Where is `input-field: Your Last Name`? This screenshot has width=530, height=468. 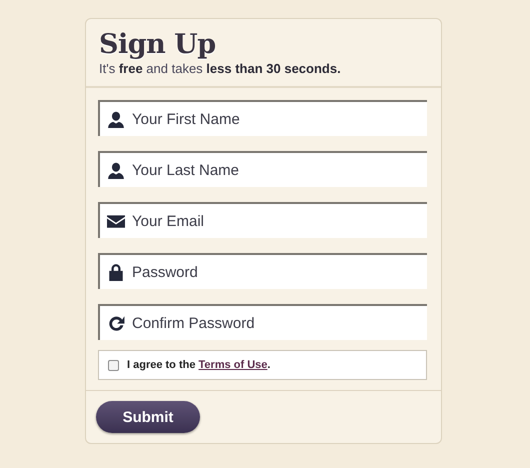
input-field: Your Last Name is located at coordinates (262, 169).